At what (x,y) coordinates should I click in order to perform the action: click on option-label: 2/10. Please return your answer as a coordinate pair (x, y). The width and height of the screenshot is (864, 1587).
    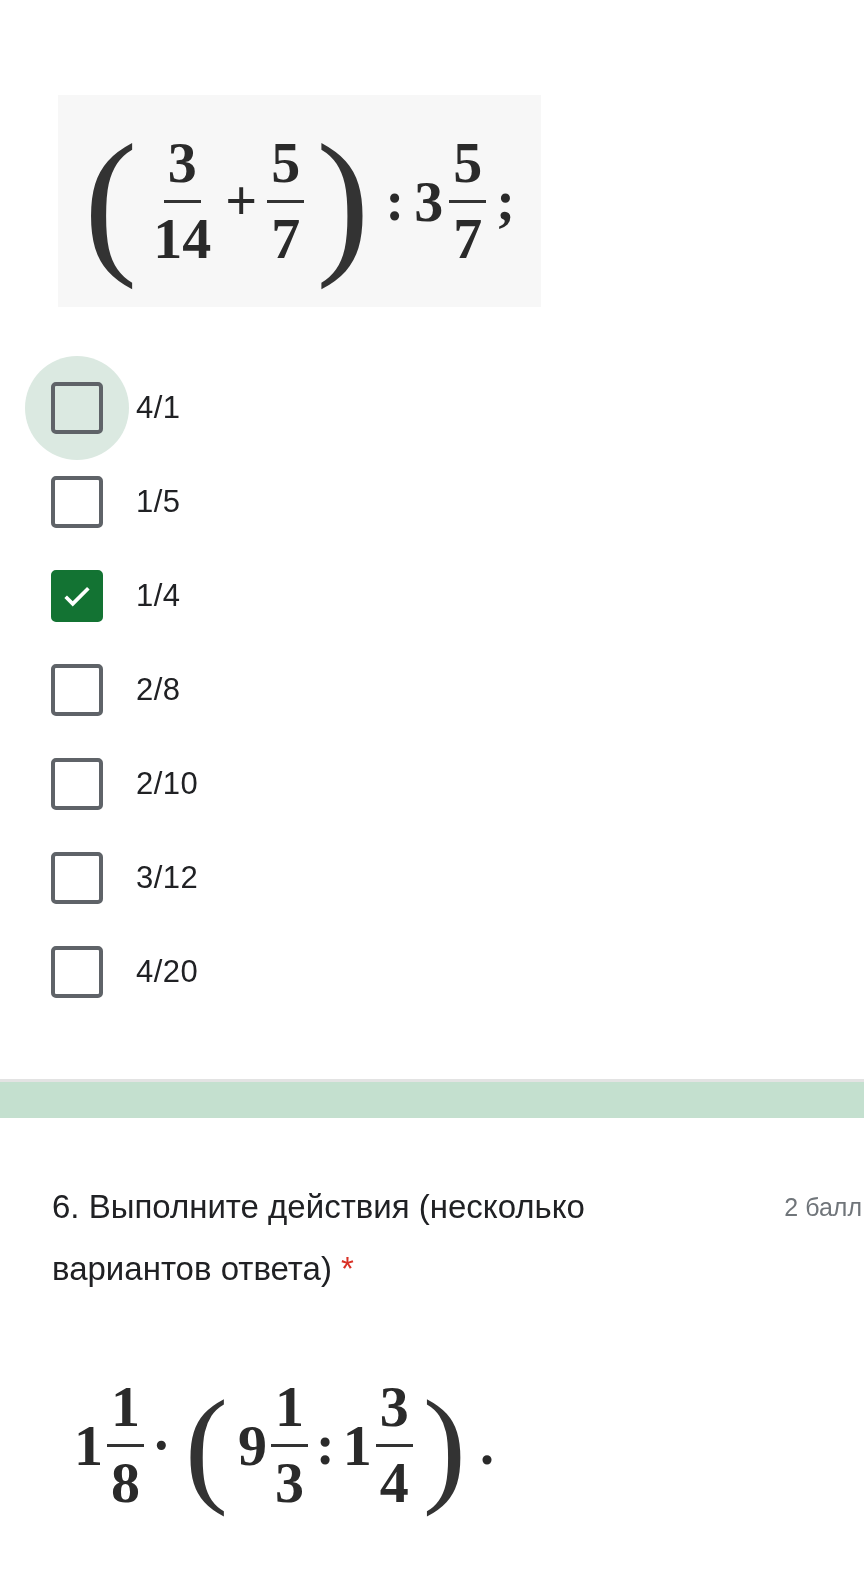
    Looking at the image, I should click on (167, 784).